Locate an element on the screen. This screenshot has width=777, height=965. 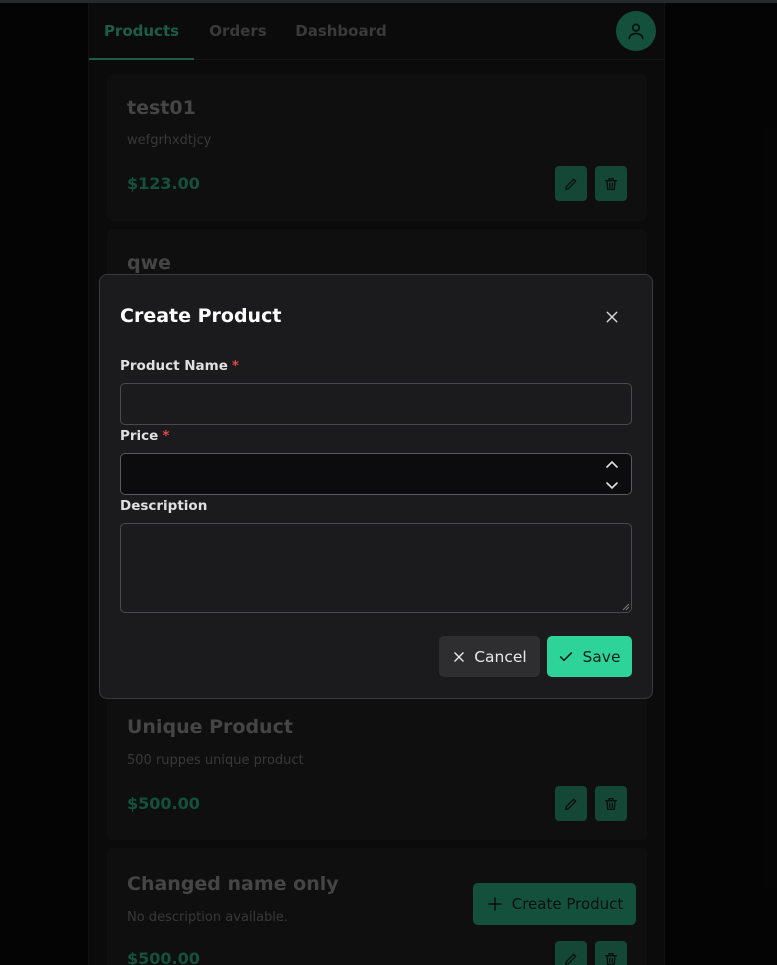
product-name-input is located at coordinates (376, 404).